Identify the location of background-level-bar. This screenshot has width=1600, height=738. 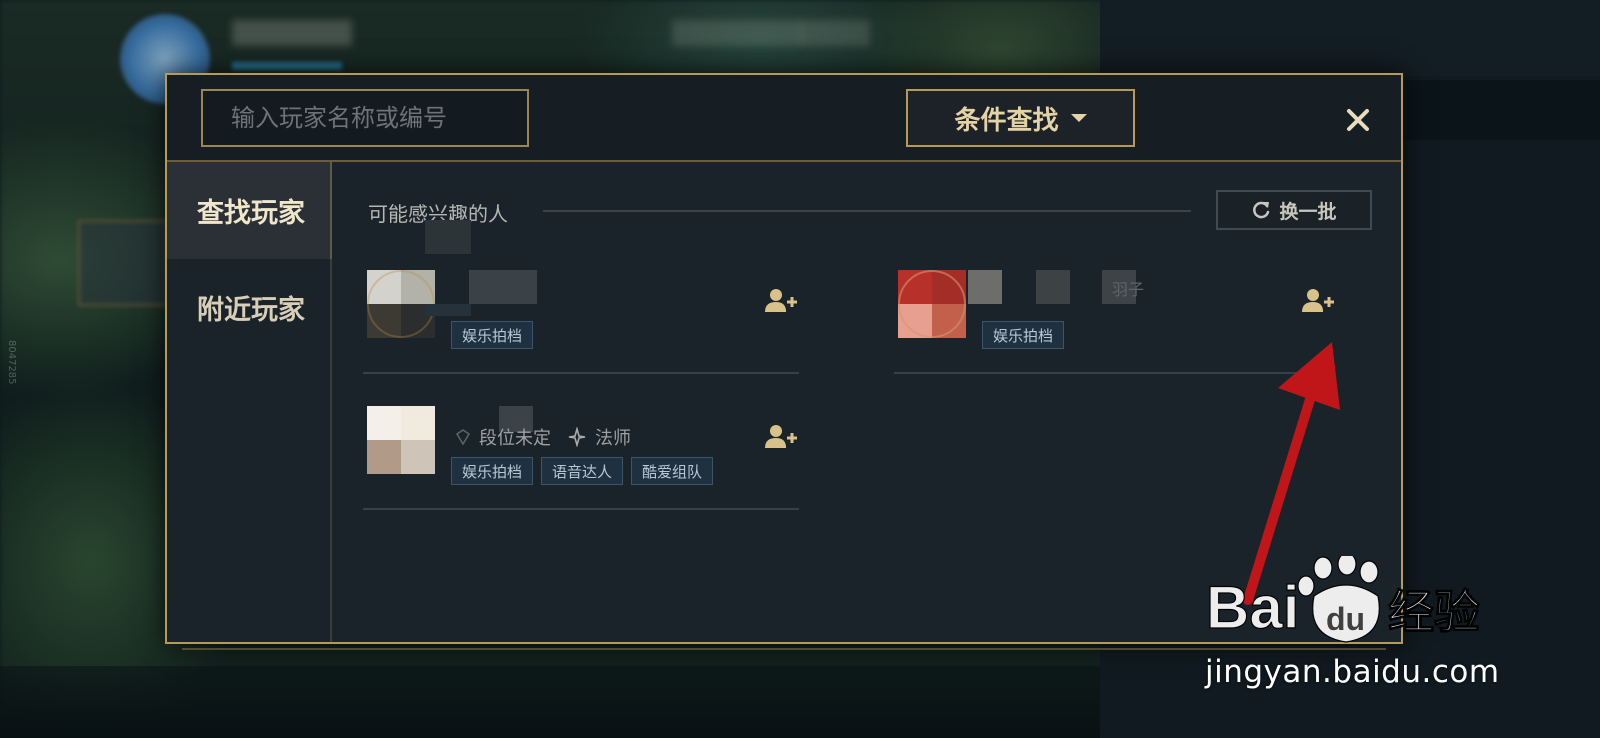
(287, 66).